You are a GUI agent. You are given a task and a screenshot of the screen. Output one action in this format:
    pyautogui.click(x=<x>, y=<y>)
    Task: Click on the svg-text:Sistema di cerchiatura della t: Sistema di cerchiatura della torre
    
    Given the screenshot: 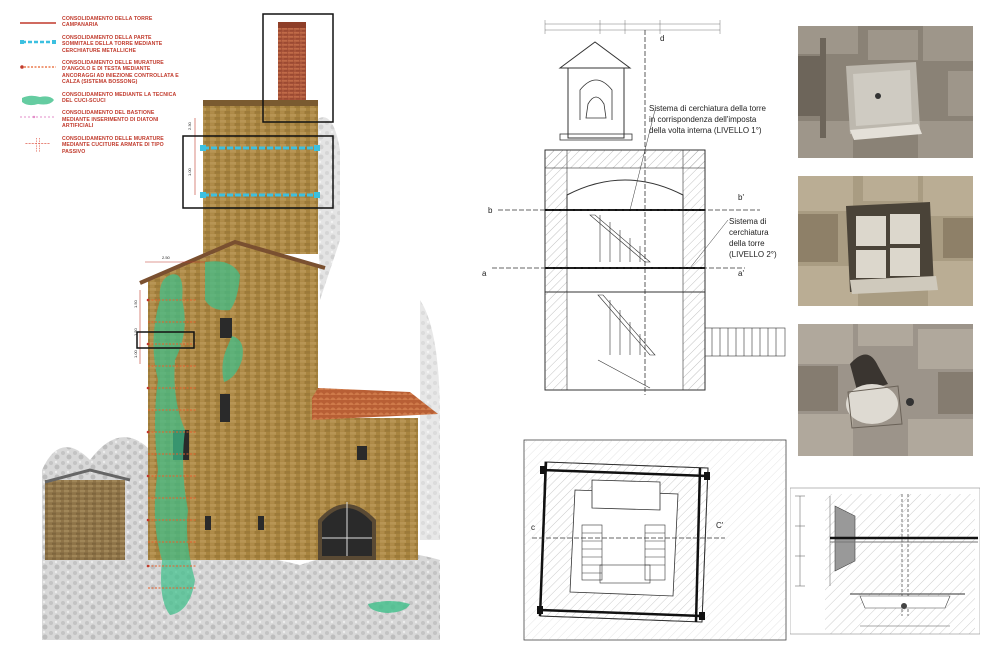 What is the action you would take?
    pyautogui.click(x=707, y=108)
    